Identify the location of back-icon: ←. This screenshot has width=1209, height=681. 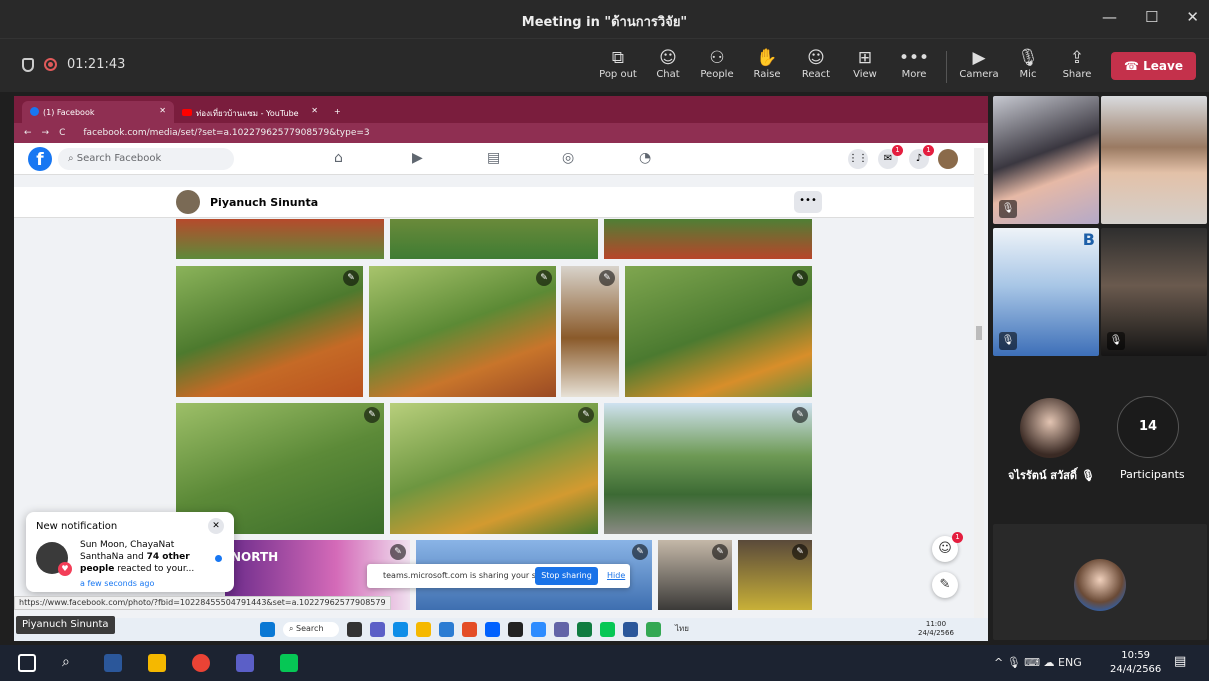
(28, 133).